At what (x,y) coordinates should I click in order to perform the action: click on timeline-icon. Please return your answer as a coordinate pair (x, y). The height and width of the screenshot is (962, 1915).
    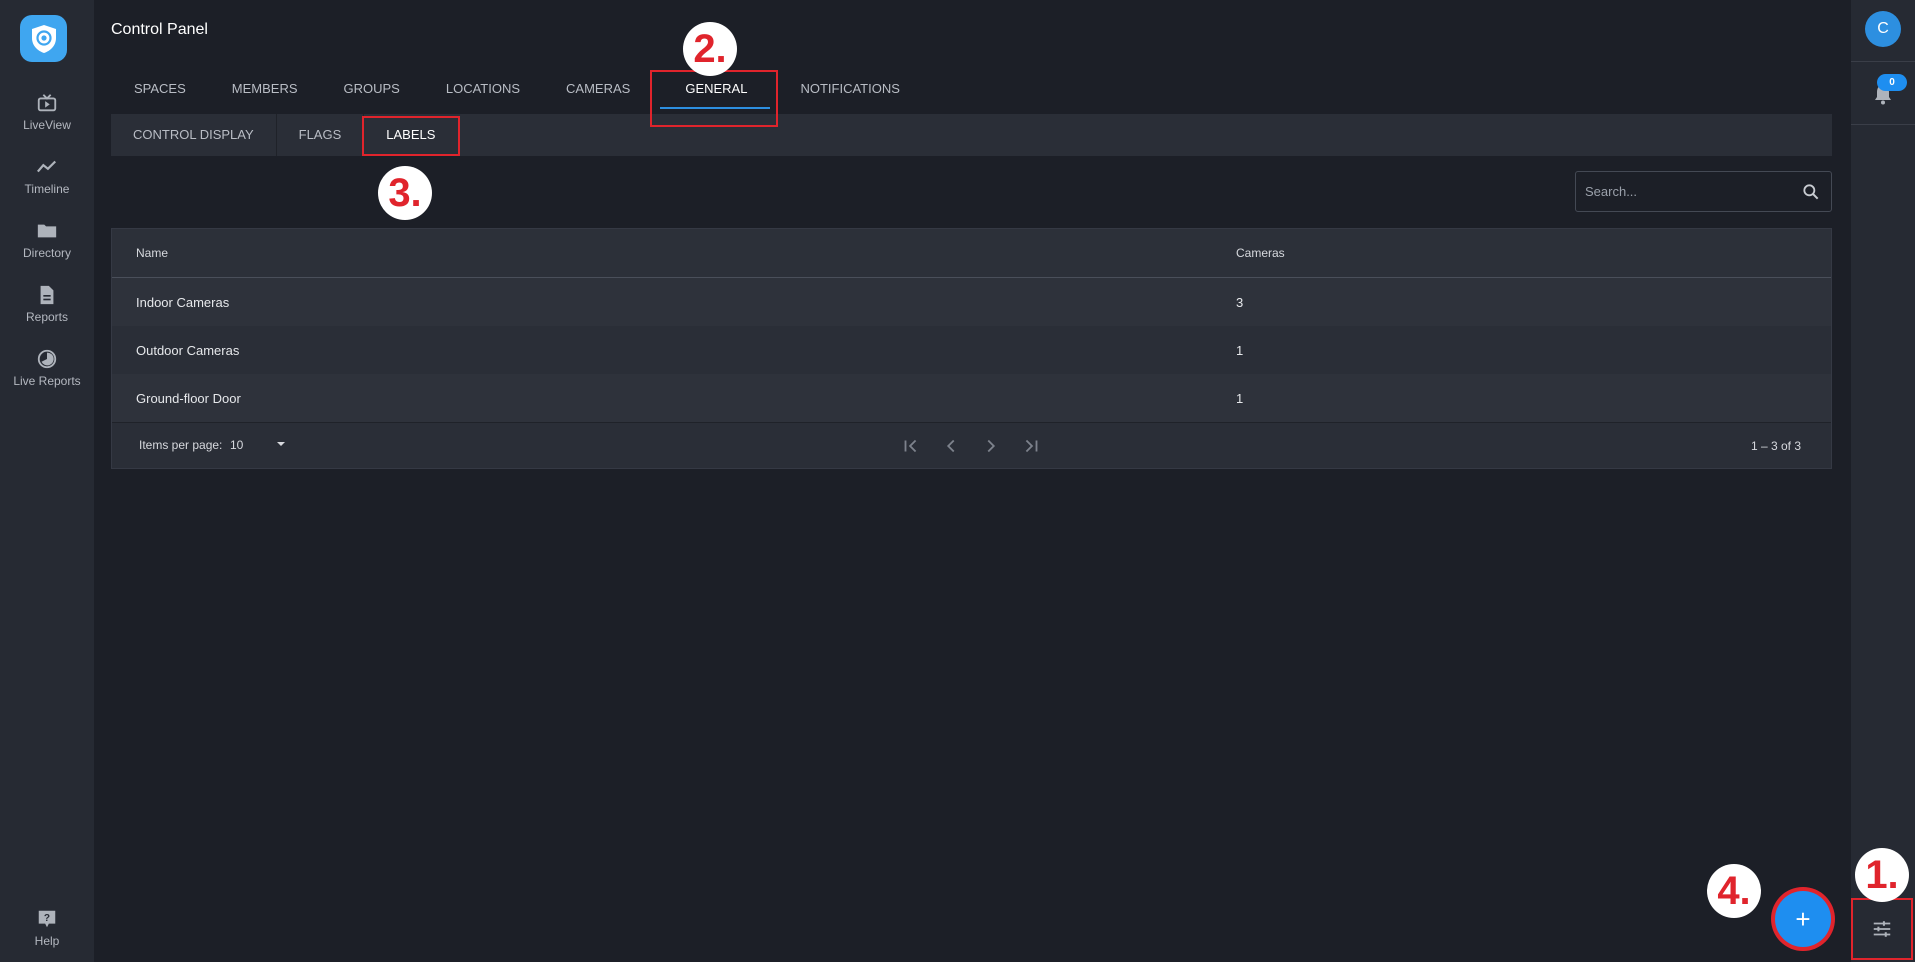
    Looking at the image, I should click on (46, 166).